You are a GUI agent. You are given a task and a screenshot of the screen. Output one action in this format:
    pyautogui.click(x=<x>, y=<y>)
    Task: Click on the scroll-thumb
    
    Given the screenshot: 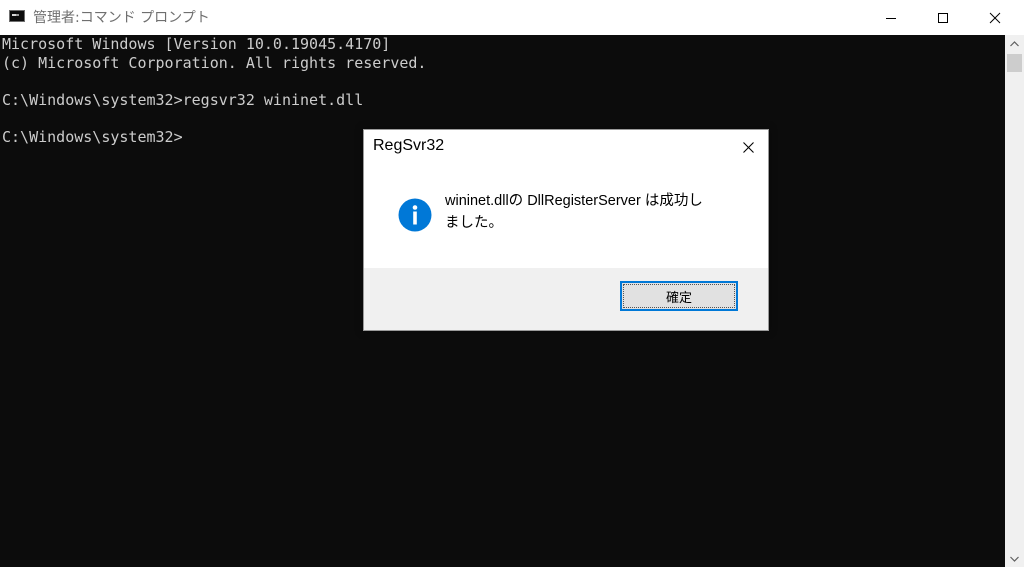 What is the action you would take?
    pyautogui.click(x=1014, y=63)
    